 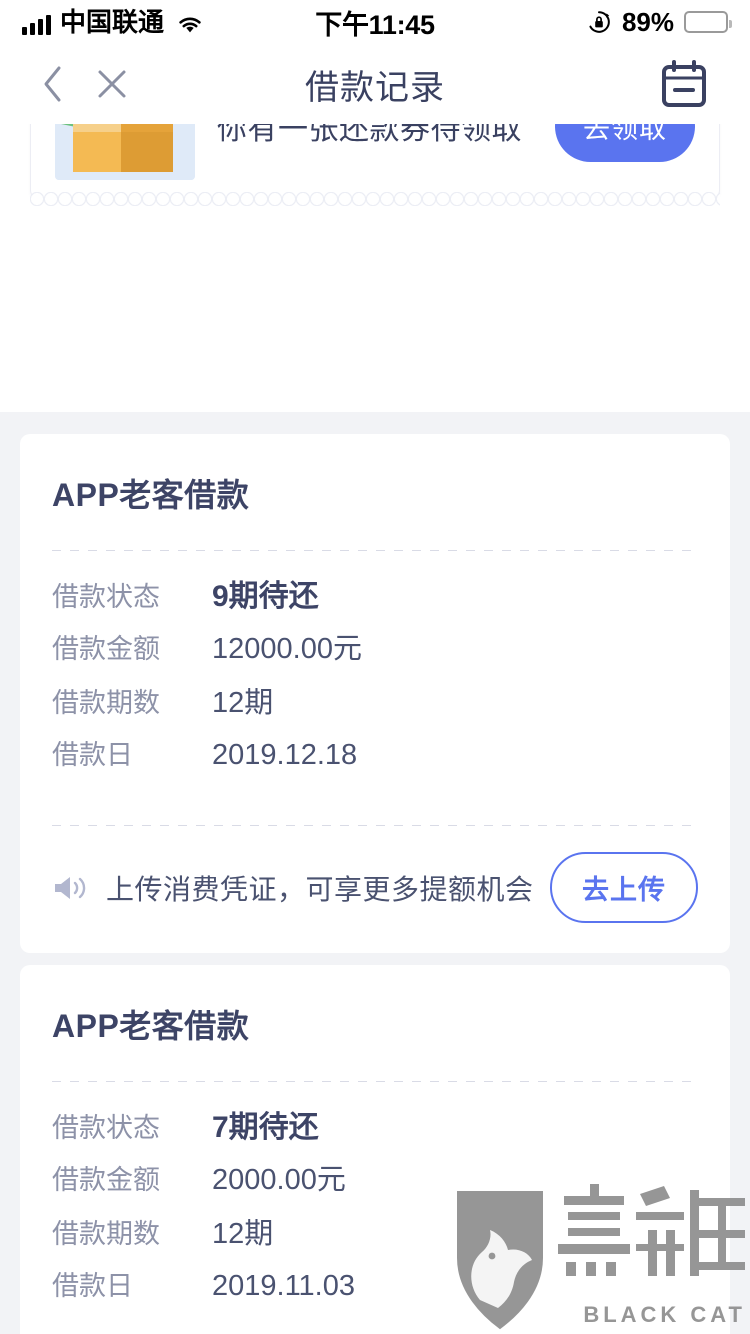 What do you see at coordinates (375, 1129) in the screenshot?
I see `loan-status-row: 借款状态 7期待还` at bounding box center [375, 1129].